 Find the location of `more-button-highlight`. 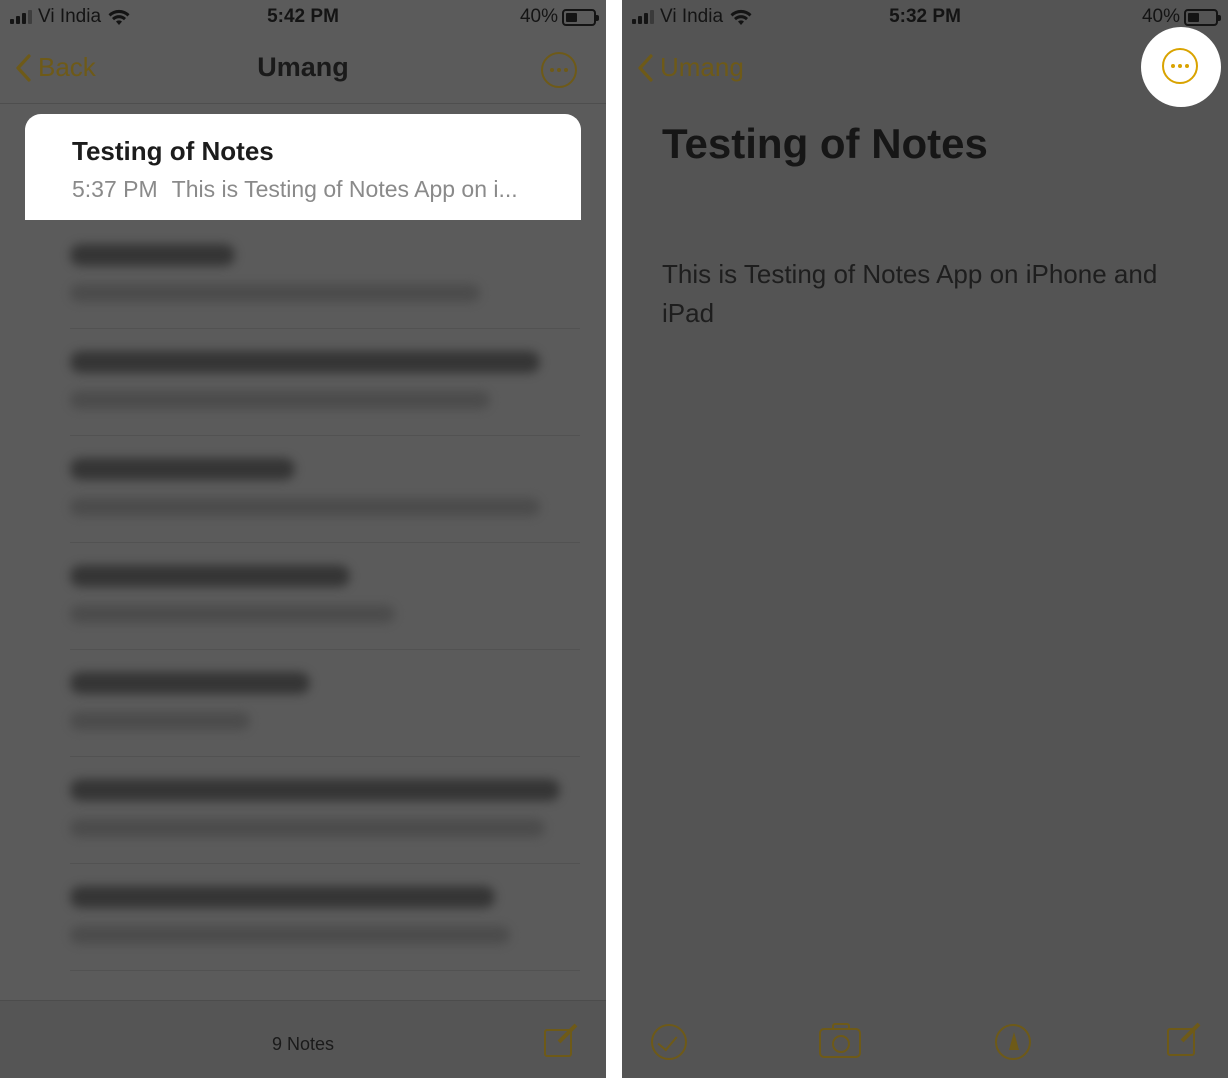

more-button-highlight is located at coordinates (1181, 67).